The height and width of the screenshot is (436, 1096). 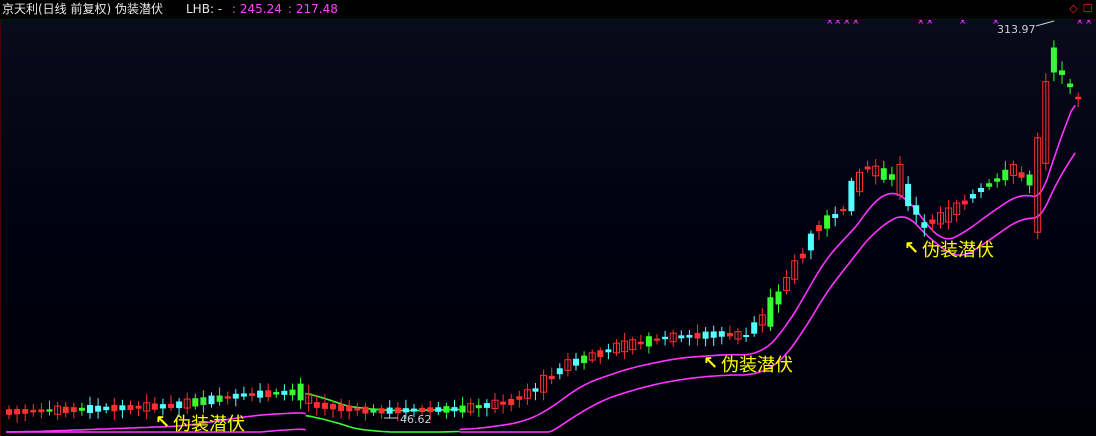 What do you see at coordinates (416, 419) in the screenshot?
I see `low-price-label: 46.62` at bounding box center [416, 419].